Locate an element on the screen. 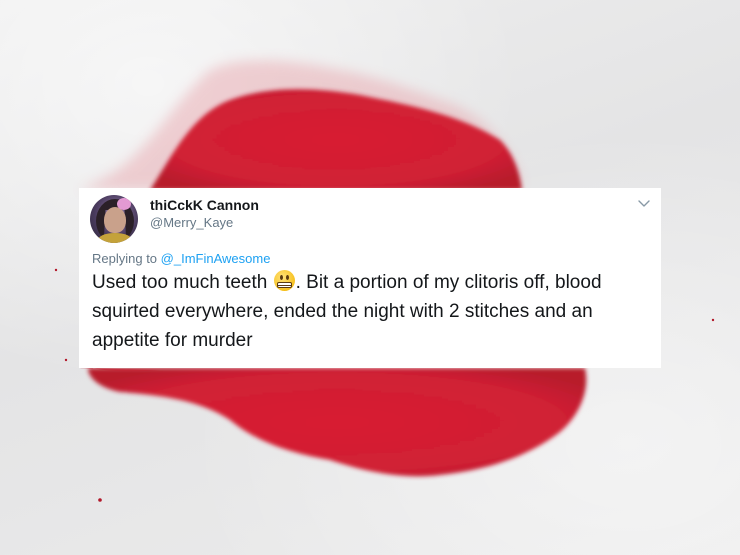 This screenshot has width=740, height=555. display-name: thiCckK Cannon is located at coordinates (204, 205).